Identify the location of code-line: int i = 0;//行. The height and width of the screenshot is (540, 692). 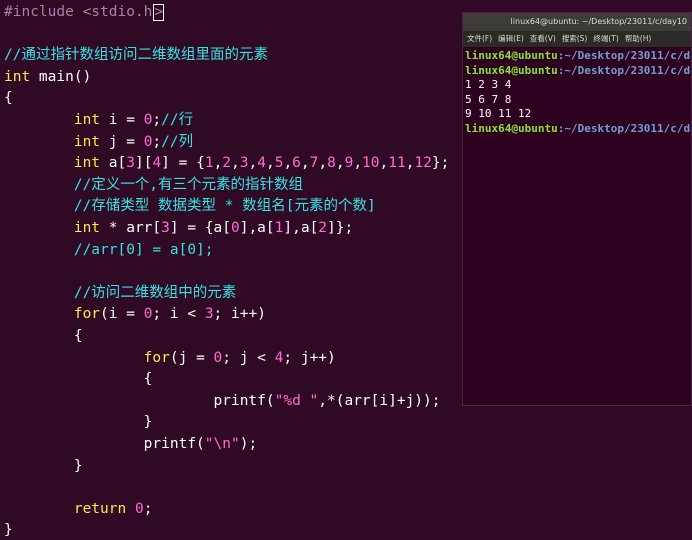
(98, 120).